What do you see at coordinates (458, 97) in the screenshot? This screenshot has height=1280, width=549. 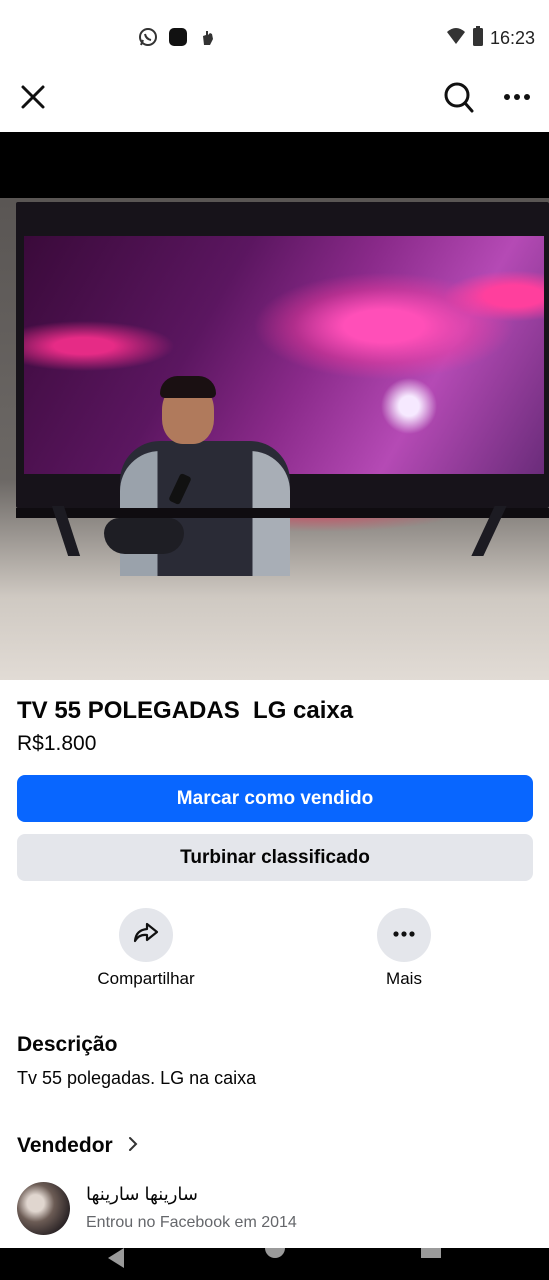 I see `search-icon` at bounding box center [458, 97].